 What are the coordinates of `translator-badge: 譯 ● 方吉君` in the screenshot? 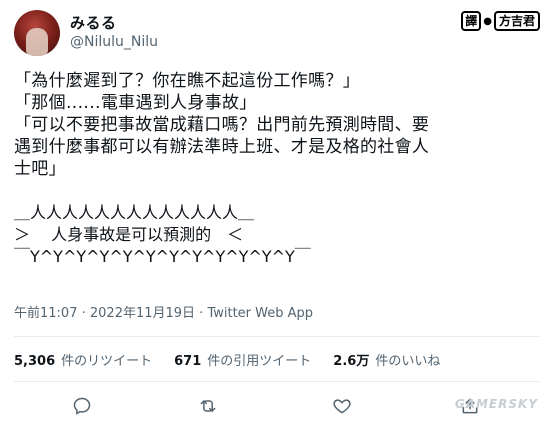 It's located at (500, 21).